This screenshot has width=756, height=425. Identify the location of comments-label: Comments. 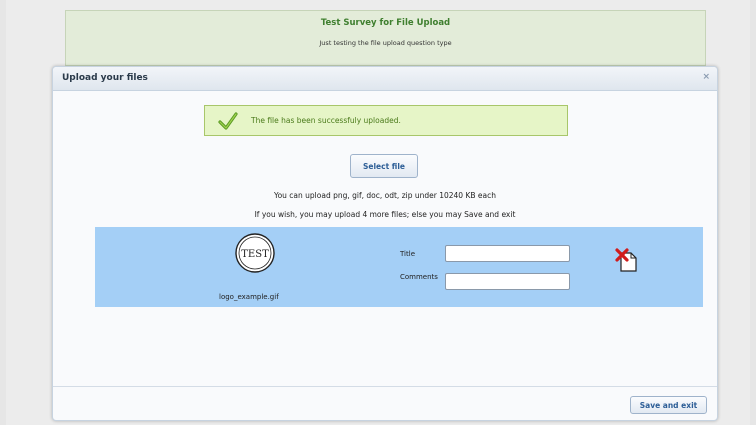
(419, 277).